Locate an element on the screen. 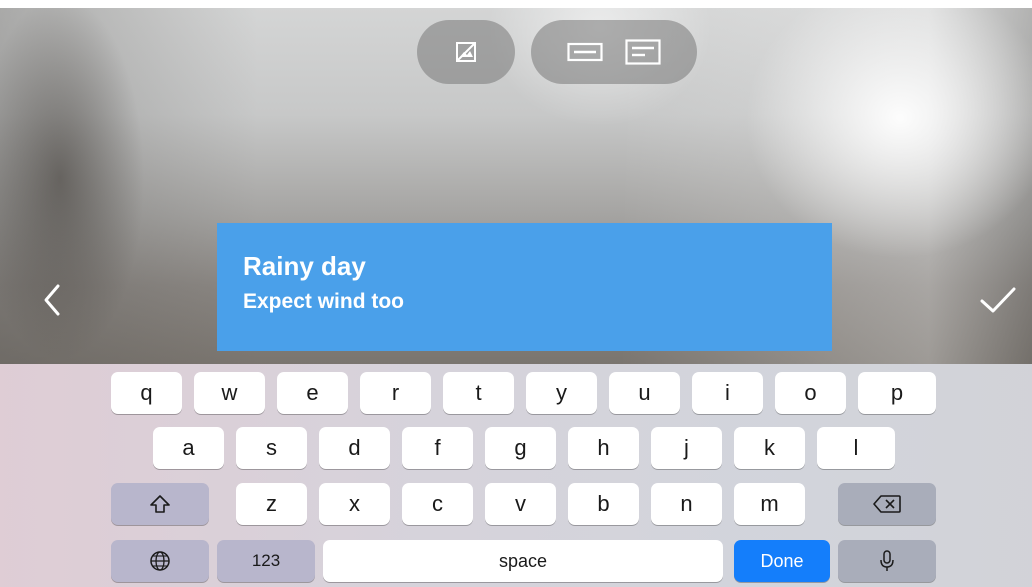  done-key: Done is located at coordinates (782, 561).